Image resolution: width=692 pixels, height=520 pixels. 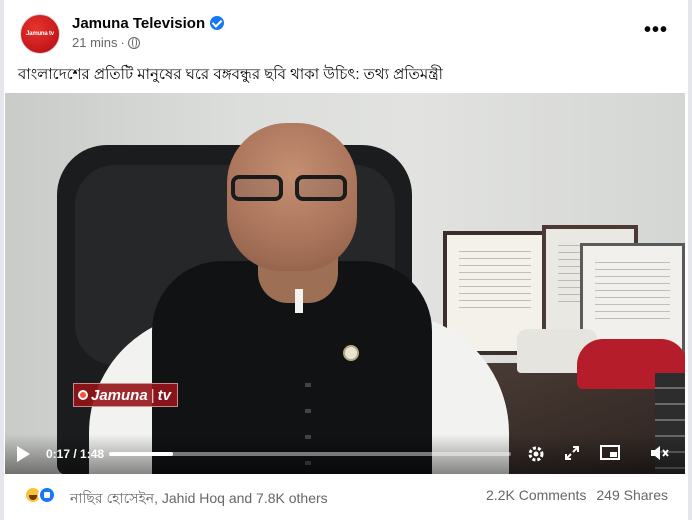 I want to click on page-name-link: Jamuna Television, so click(x=148, y=23).